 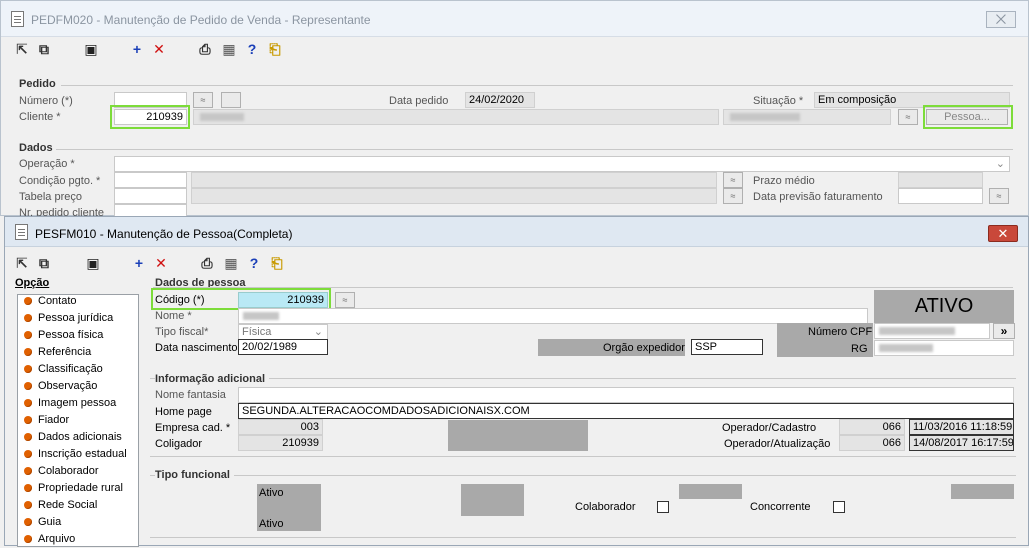 What do you see at coordinates (57, 301) in the screenshot?
I see `opcao-item-label: Contato` at bounding box center [57, 301].